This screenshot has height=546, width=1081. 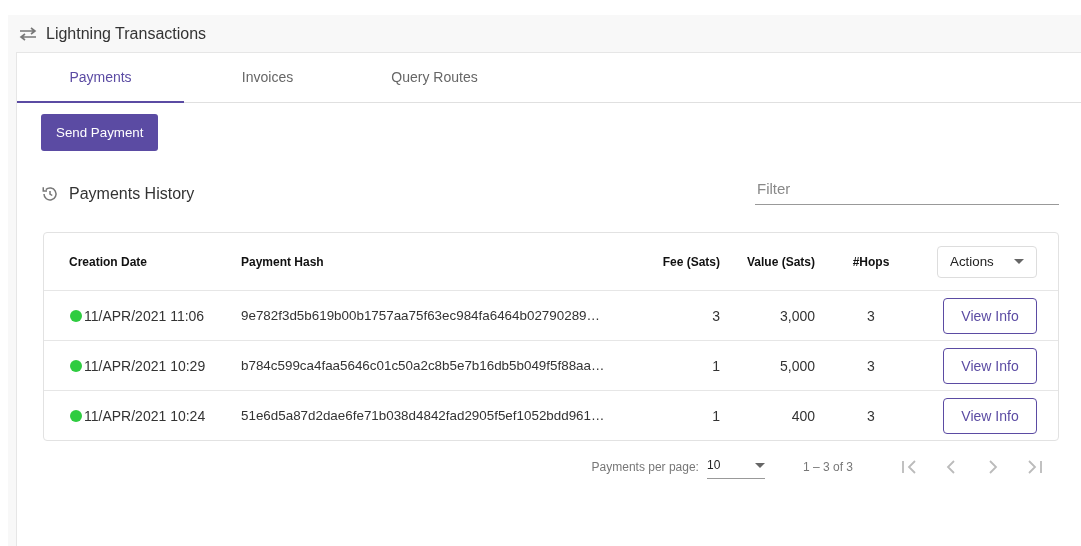 What do you see at coordinates (827, 467) in the screenshot?
I see `page-range: 1 – 3 of 3` at bounding box center [827, 467].